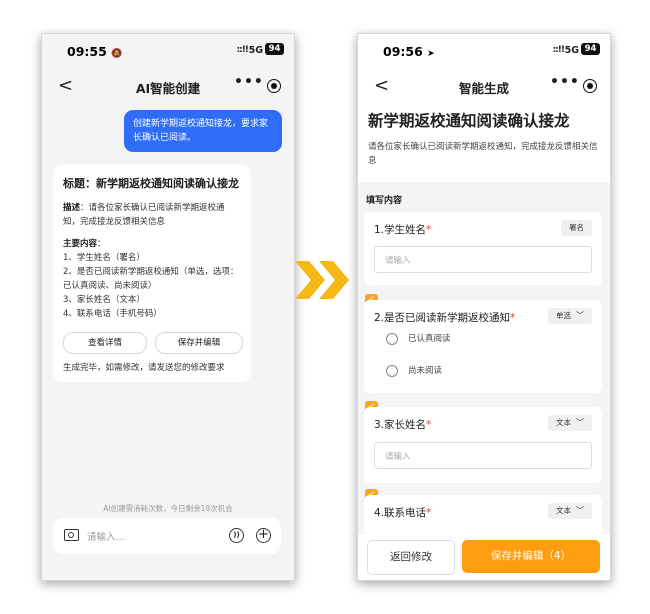 The height and width of the screenshot is (614, 650). What do you see at coordinates (263, 535) in the screenshot?
I see `plus-icon: +` at bounding box center [263, 535].